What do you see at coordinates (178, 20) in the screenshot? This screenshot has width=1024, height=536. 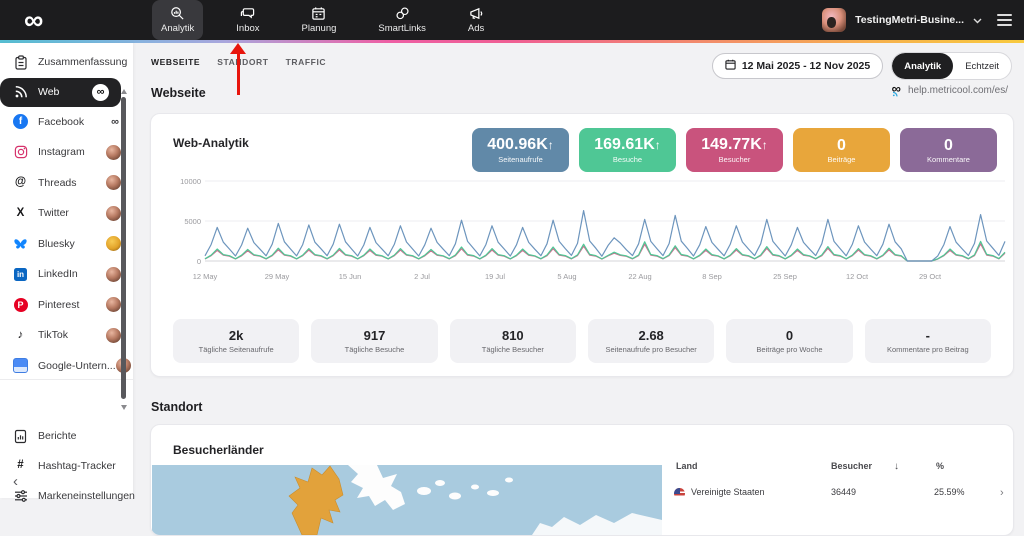 I see `nav-analytik: Analytik` at bounding box center [178, 20].